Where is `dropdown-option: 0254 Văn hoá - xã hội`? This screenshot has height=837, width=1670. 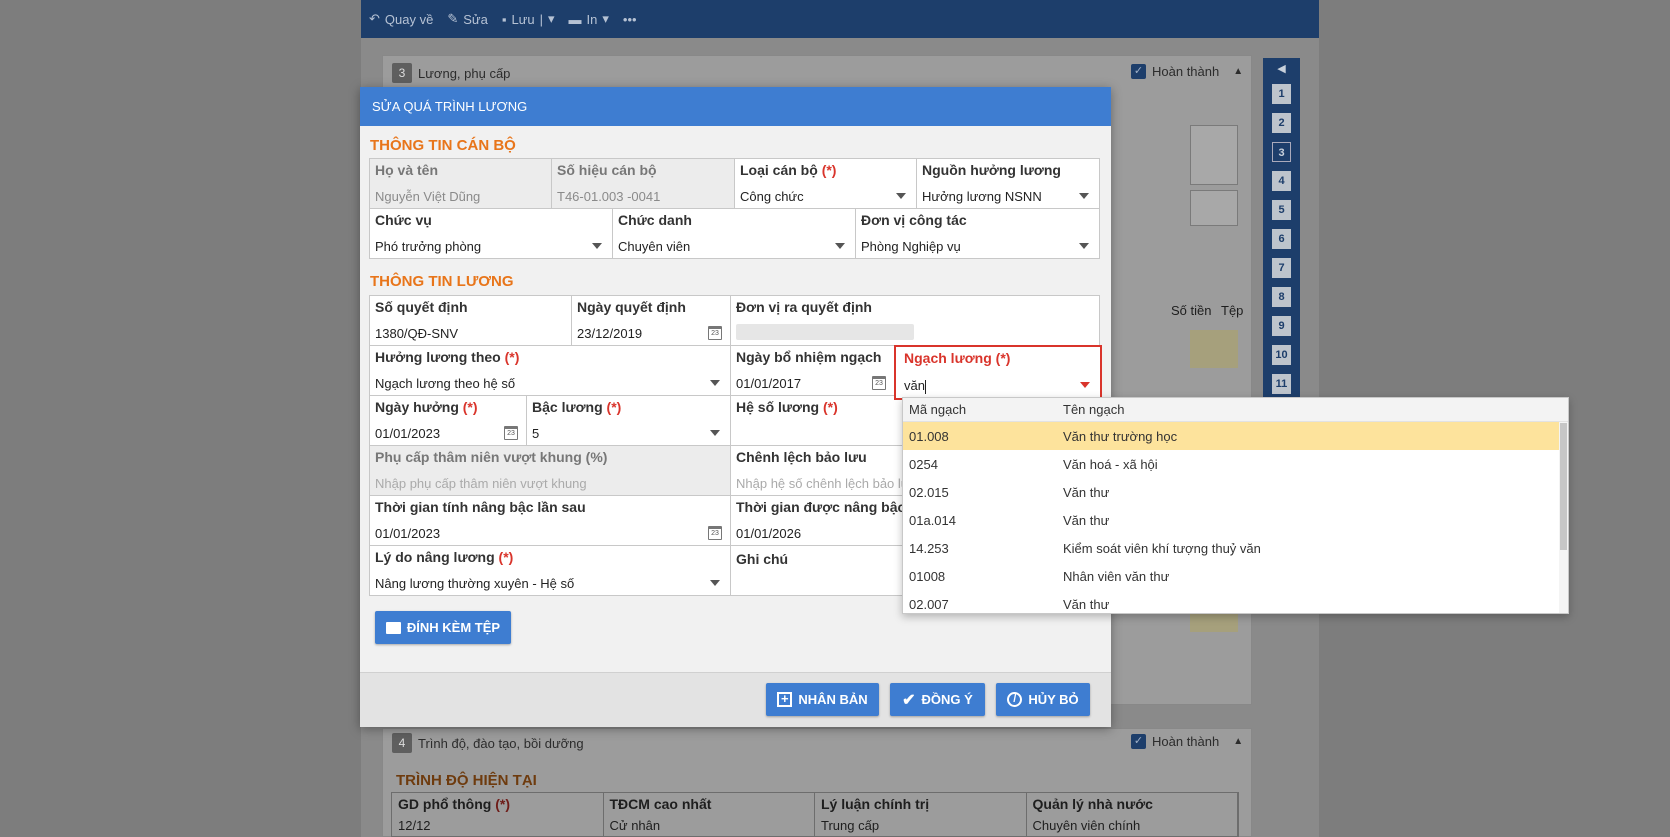 dropdown-option: 0254 Văn hoá - xã hội is located at coordinates (1235, 464).